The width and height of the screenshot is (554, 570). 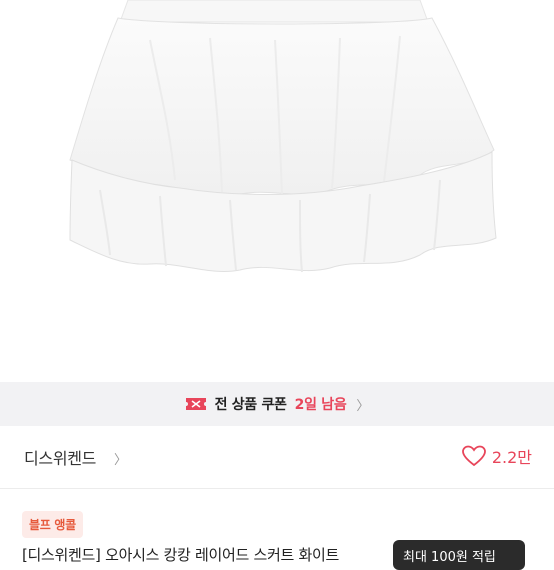 I want to click on coupon-banner: 전 상품 쿠폰 2일 남음 〉, so click(x=277, y=404).